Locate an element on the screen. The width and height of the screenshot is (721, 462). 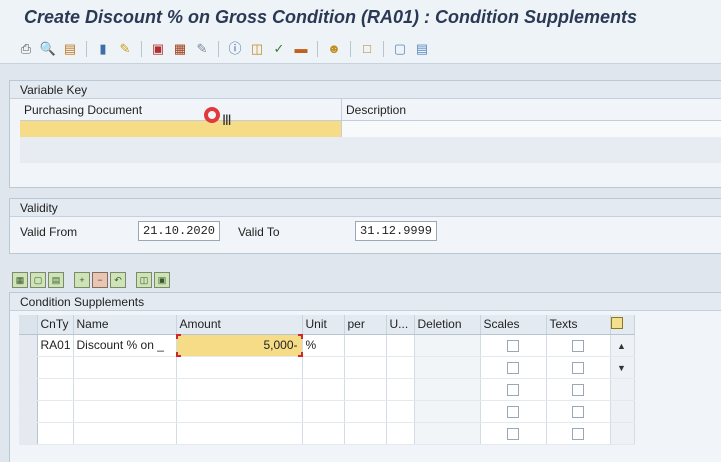
col-unit: Unit is located at coordinates (323, 325).